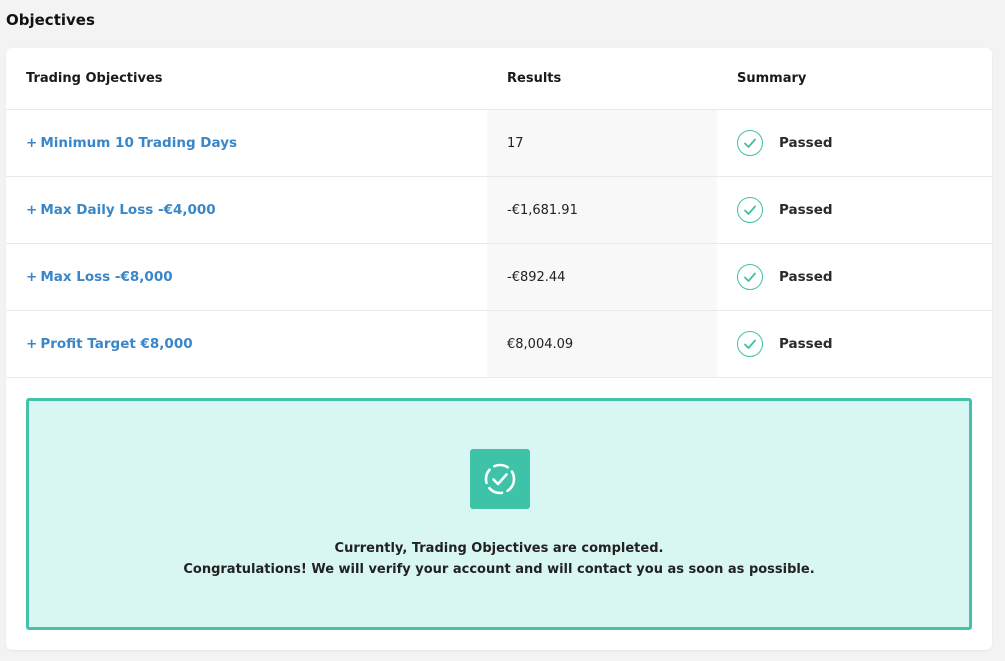 This screenshot has width=1005, height=661. I want to click on objective-label: Max Loss -€8,000, so click(106, 277).